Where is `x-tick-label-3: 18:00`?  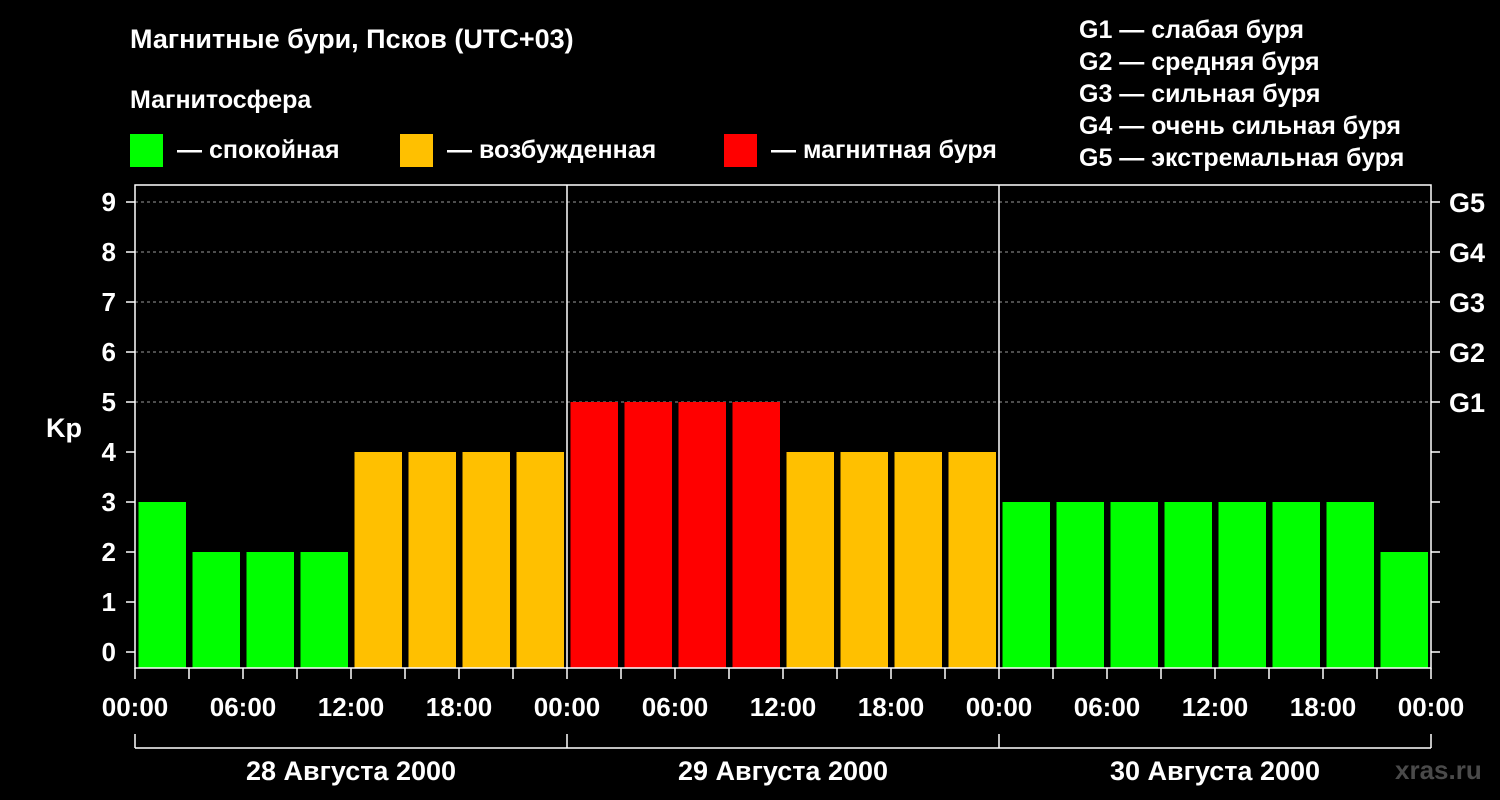
x-tick-label-3: 18:00 is located at coordinates (459, 707).